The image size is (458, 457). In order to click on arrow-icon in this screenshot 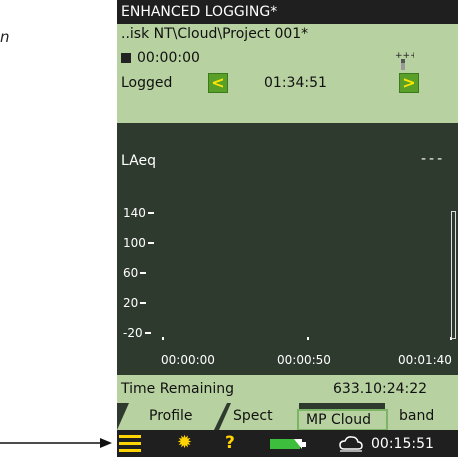, I will do `click(56, 443)`.